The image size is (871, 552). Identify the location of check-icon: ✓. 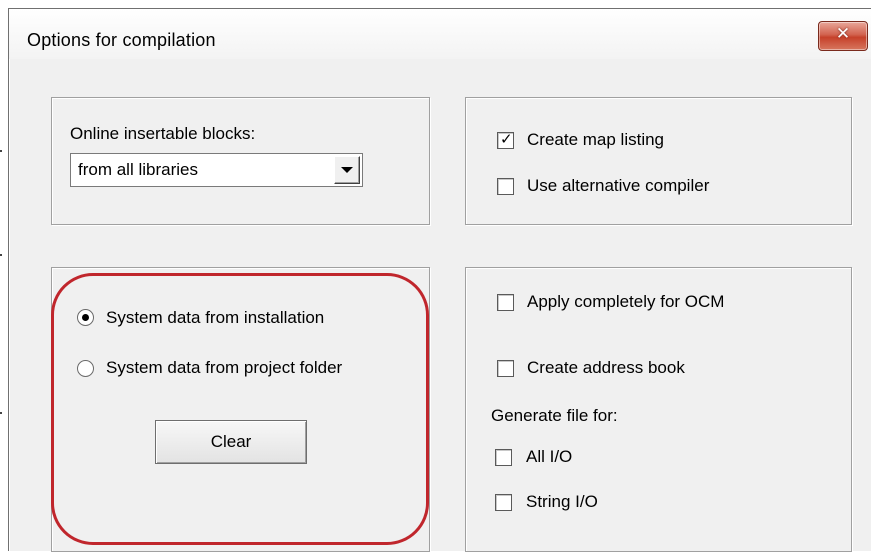
(506, 139).